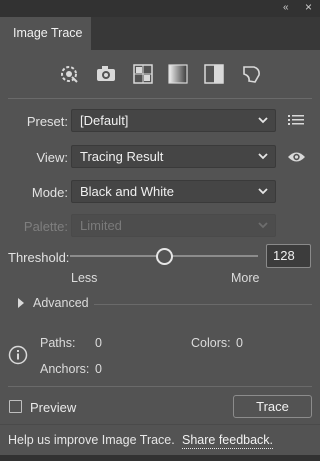 The height and width of the screenshot is (461, 320). What do you see at coordinates (228, 441) in the screenshot?
I see `share-feedback-link: Share feedback.` at bounding box center [228, 441].